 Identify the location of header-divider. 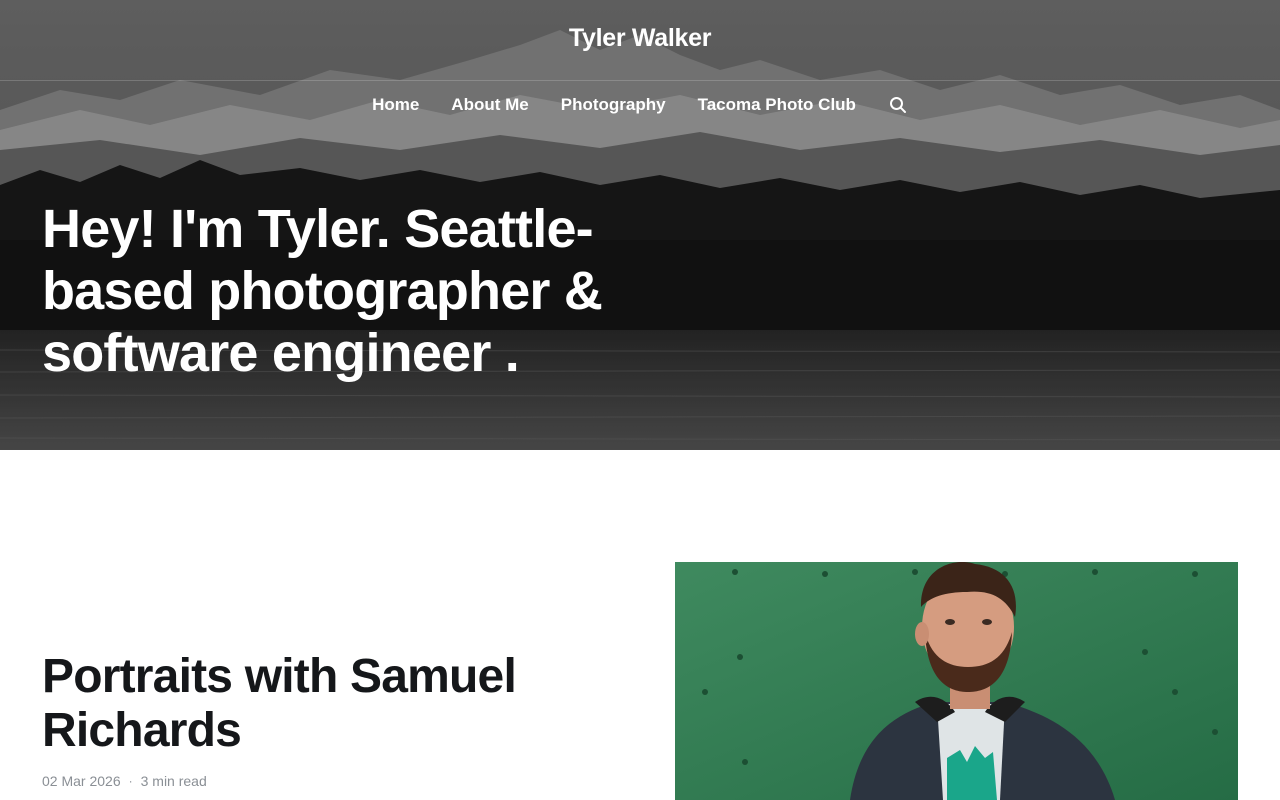
(640, 80).